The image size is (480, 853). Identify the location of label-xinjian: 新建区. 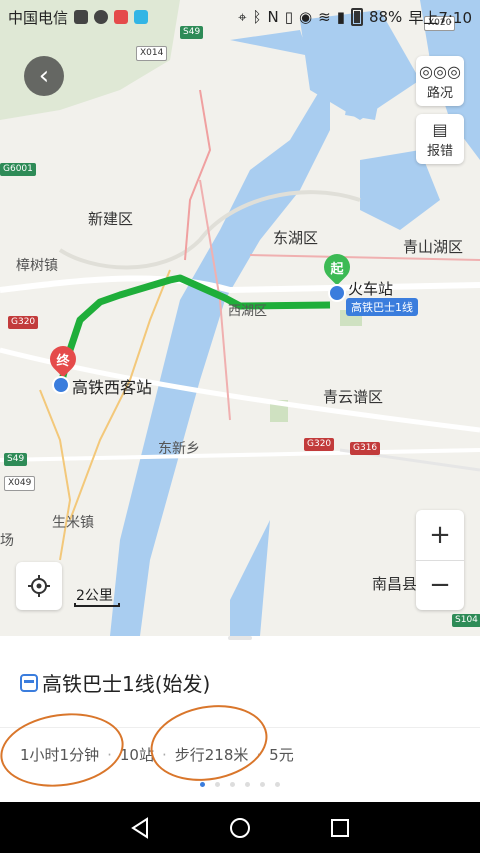
(111, 219).